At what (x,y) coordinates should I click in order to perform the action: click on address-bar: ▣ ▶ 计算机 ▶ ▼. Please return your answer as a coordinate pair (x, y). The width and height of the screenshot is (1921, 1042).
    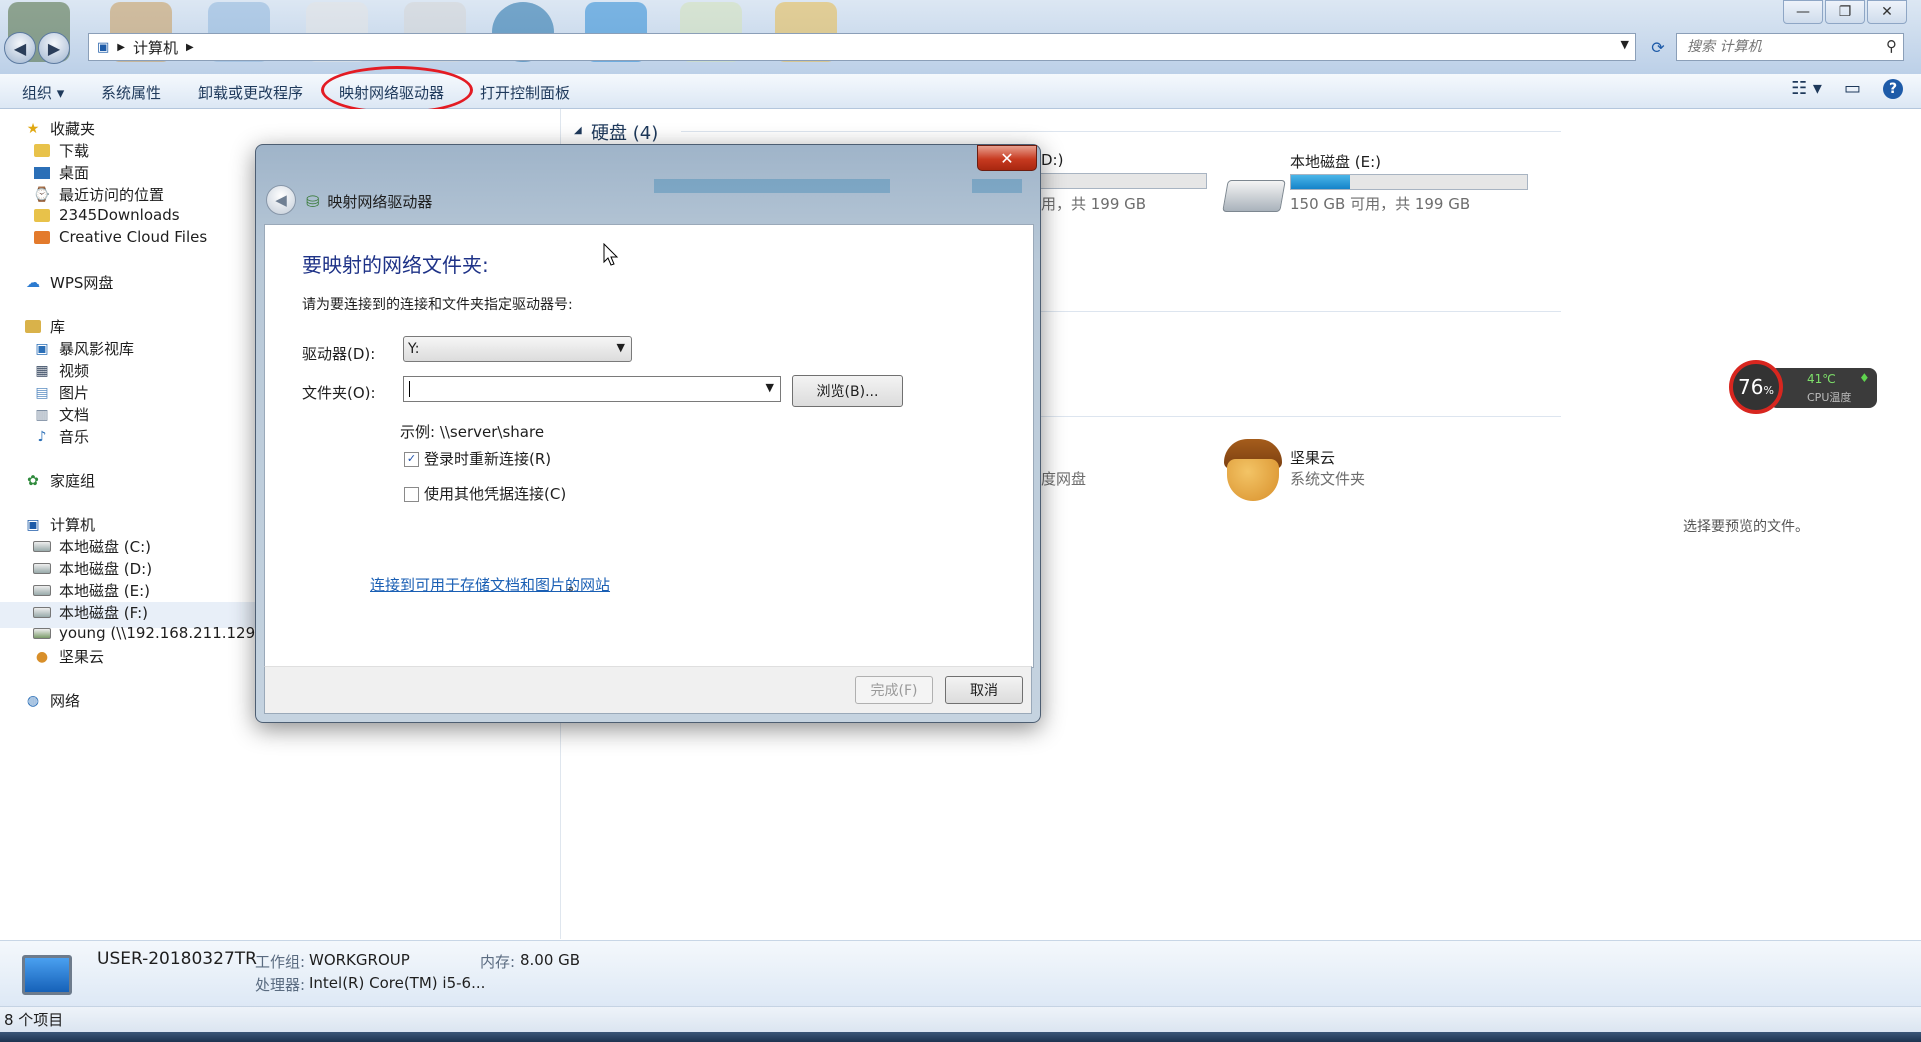
    Looking at the image, I should click on (862, 47).